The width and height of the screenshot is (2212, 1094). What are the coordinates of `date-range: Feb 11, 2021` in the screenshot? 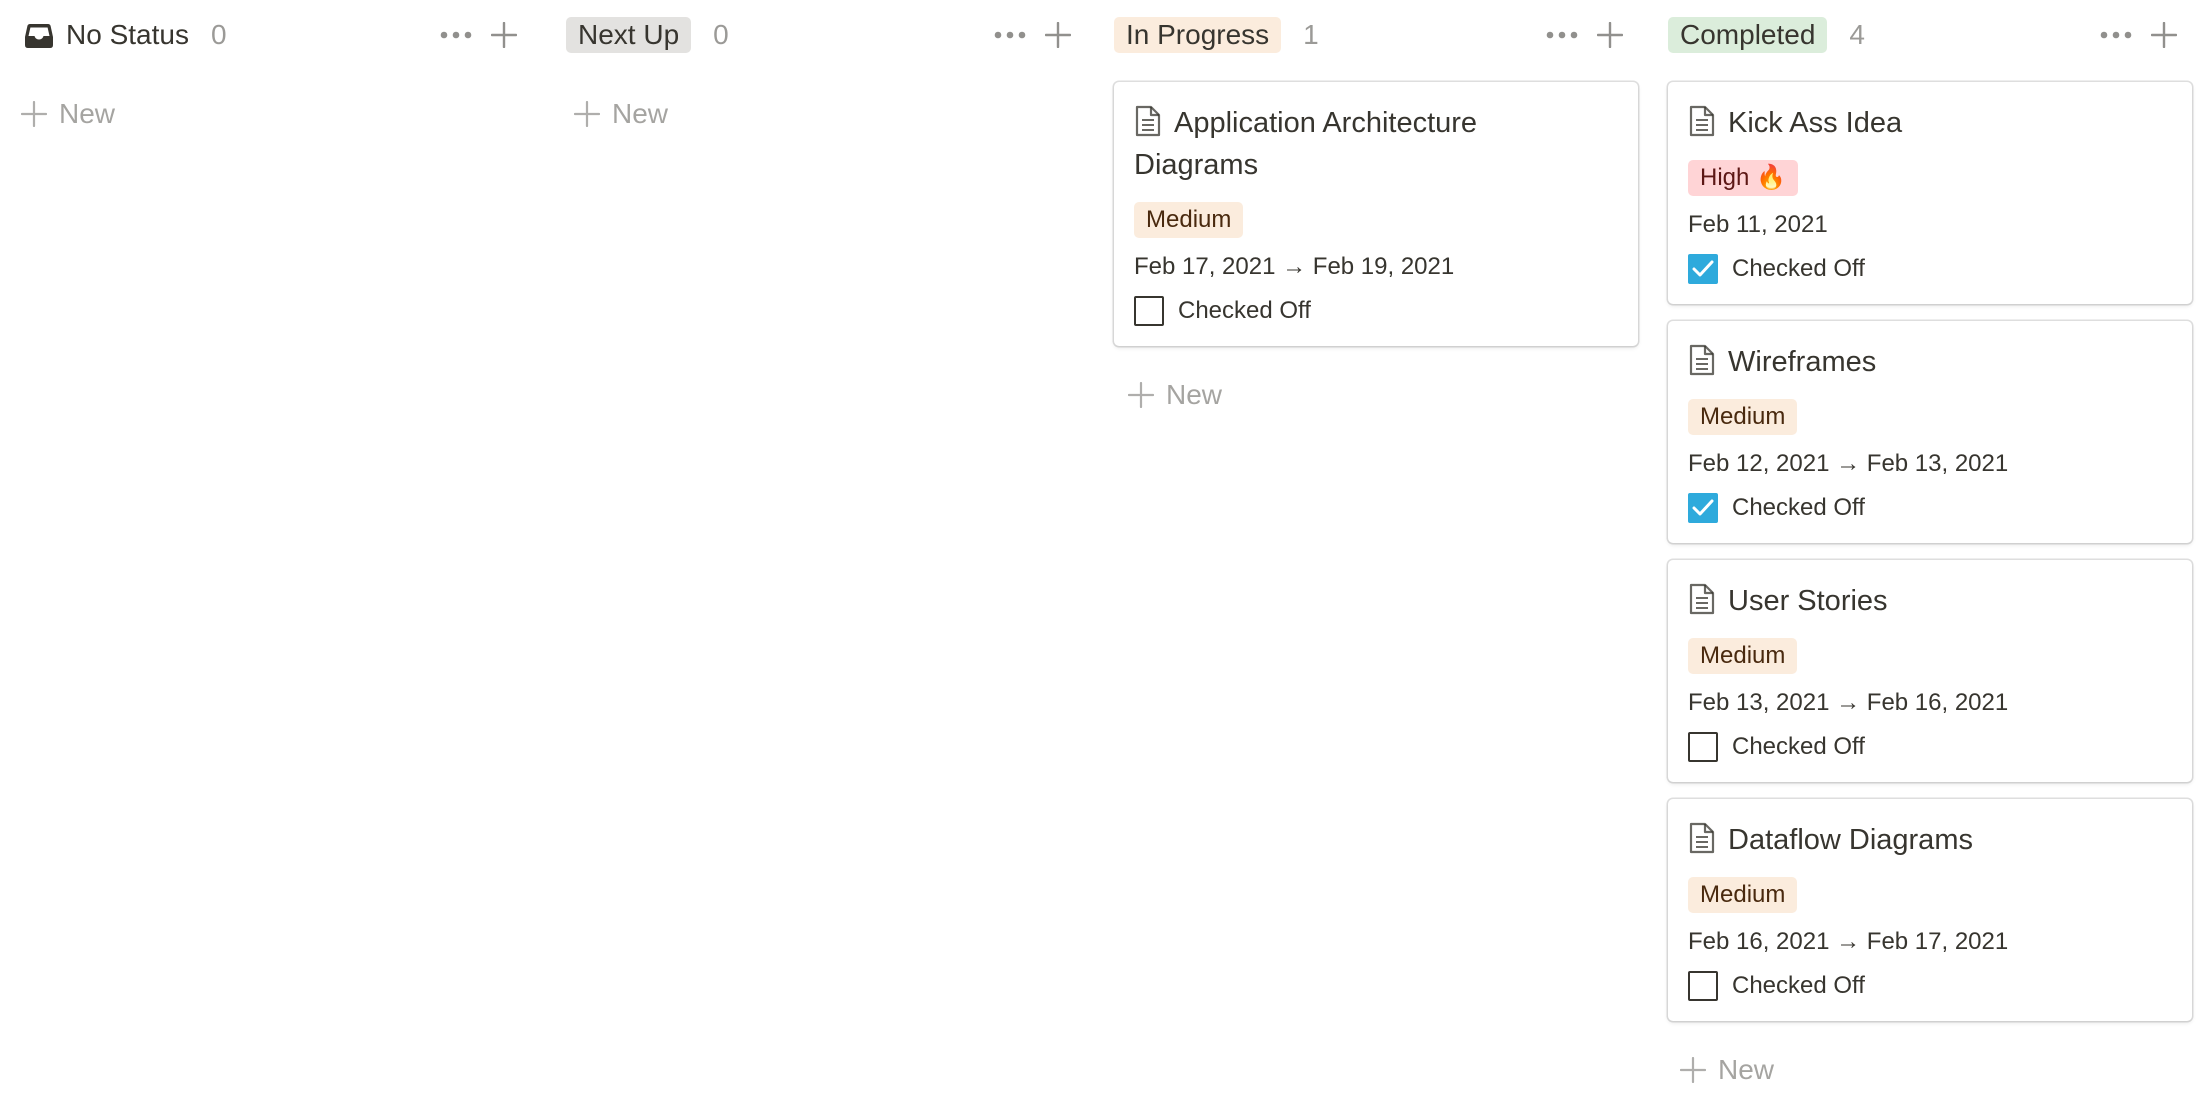 It's located at (1758, 224).